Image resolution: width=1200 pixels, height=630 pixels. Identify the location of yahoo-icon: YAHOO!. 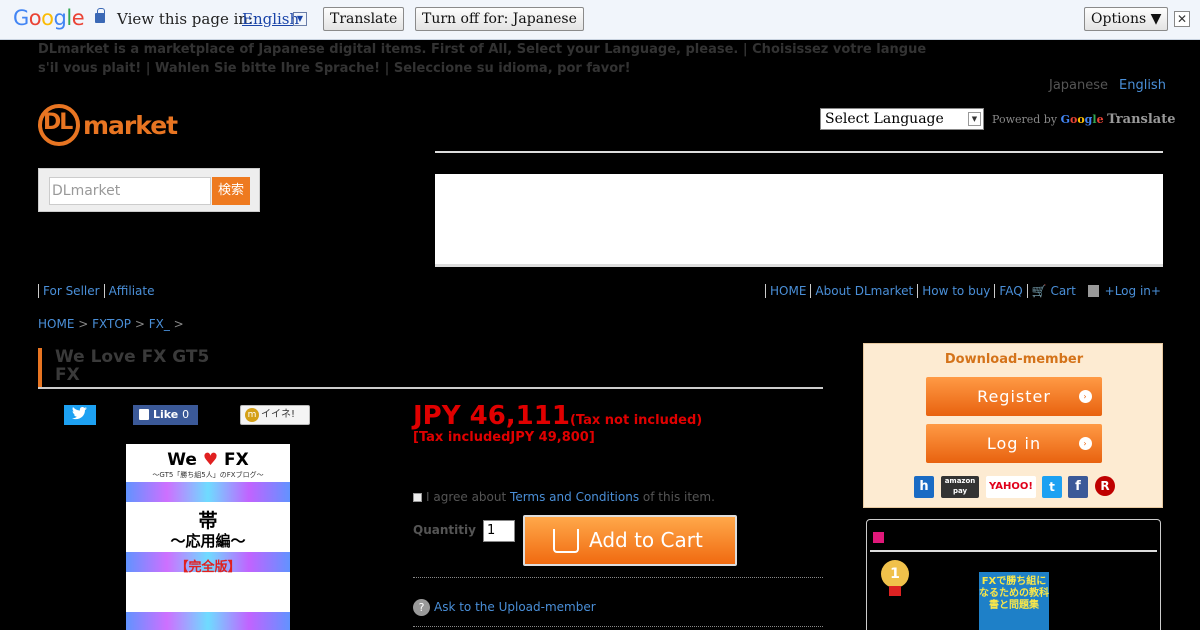
(1011, 487).